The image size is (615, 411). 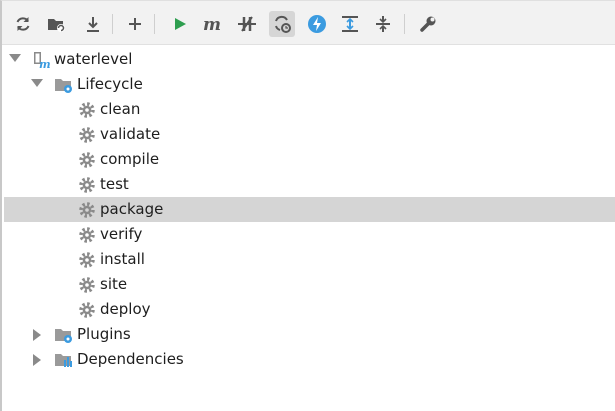 What do you see at coordinates (317, 24) in the screenshot?
I see `lightning-icon` at bounding box center [317, 24].